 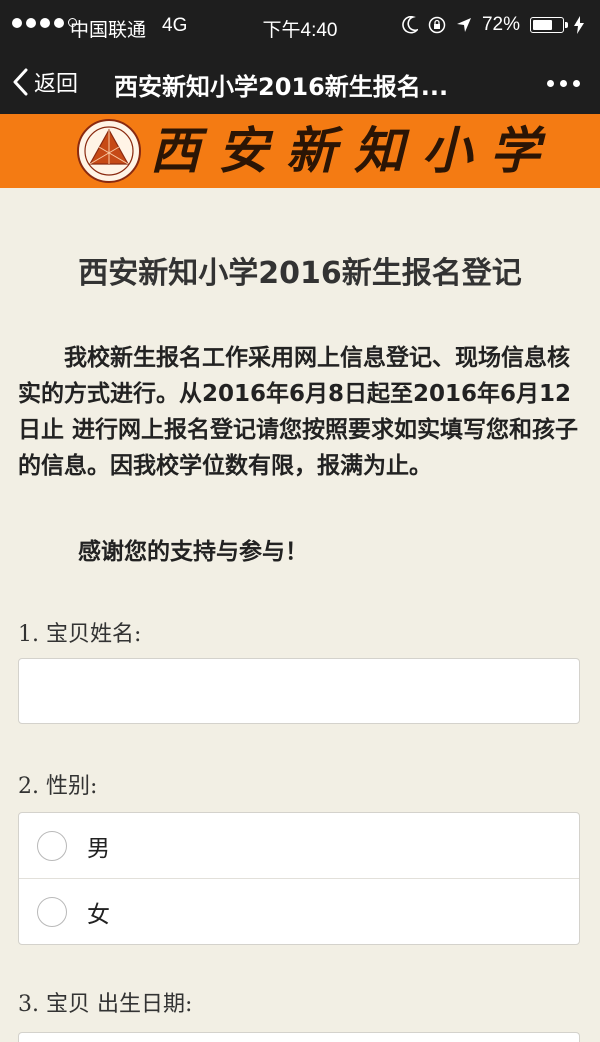 I want to click on question-3-label: 3. 宝贝 出生日期:, so click(x=105, y=1004).